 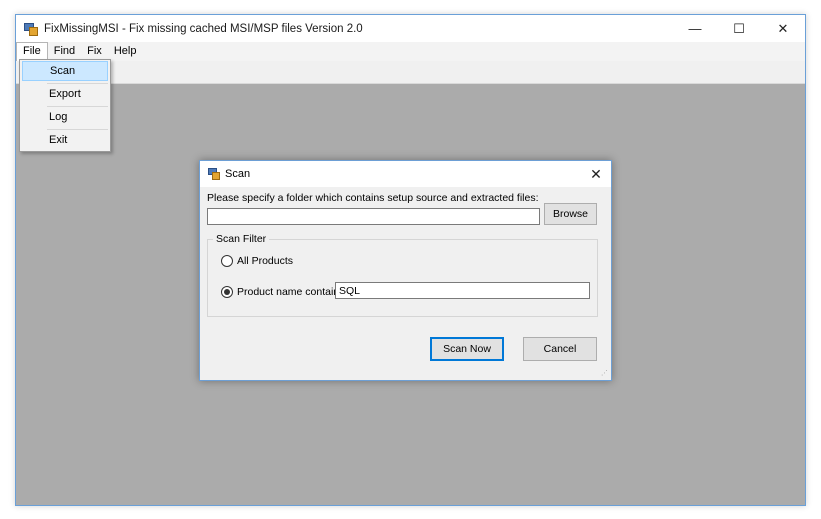 I want to click on scan-filter-label: Scan Filter, so click(x=241, y=239).